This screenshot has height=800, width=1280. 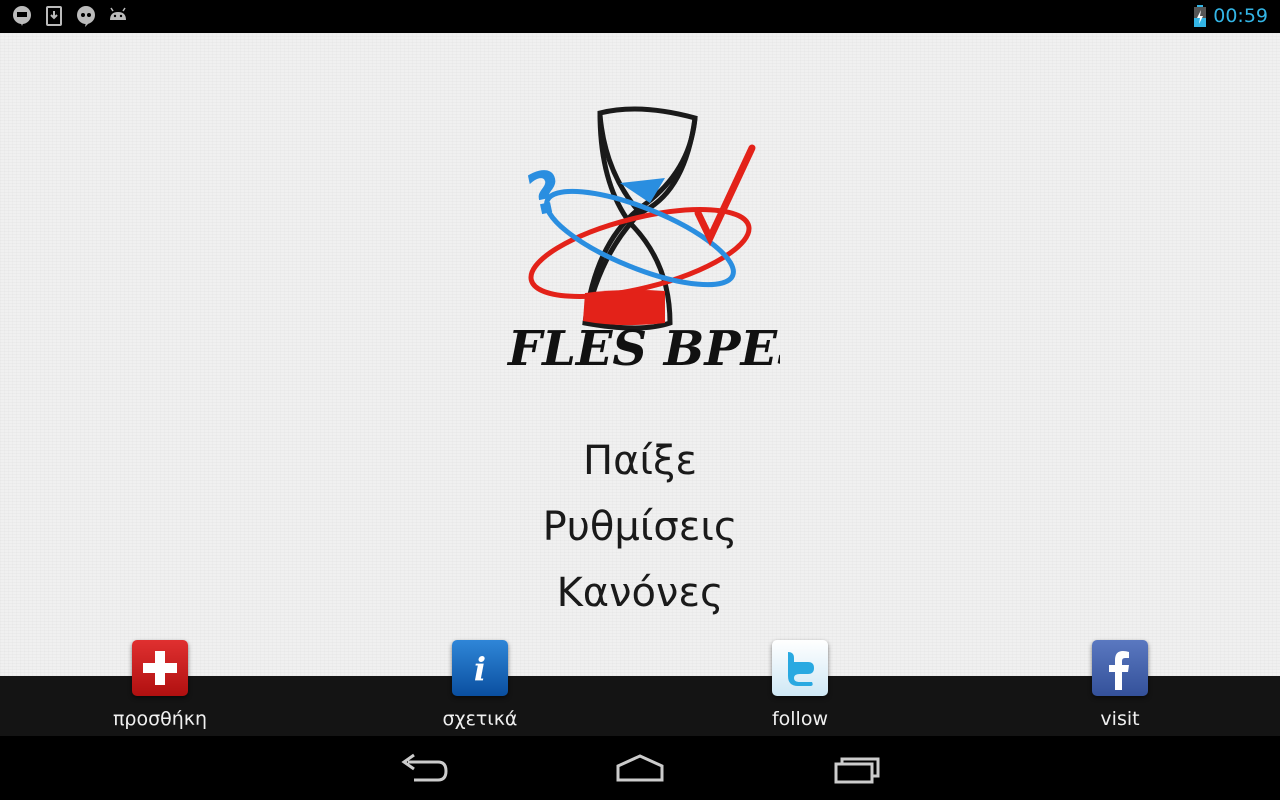 I want to click on menu-item-rules: Κανόνες, so click(x=640, y=593).